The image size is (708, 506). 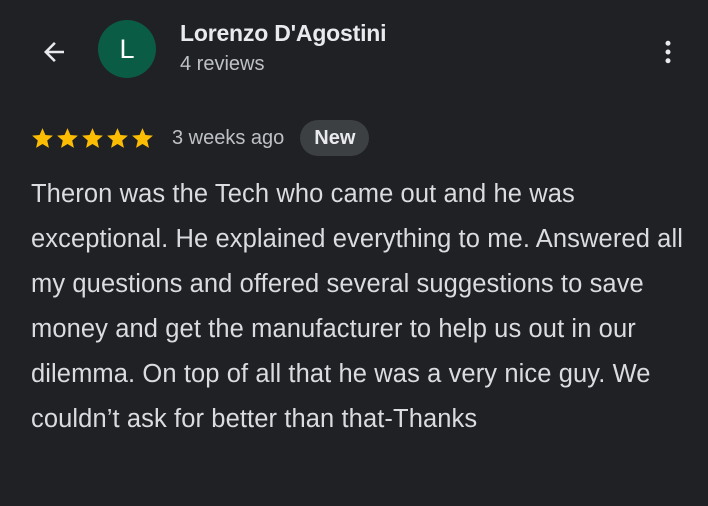 I want to click on rating-row: 3 weeks ago New, so click(x=200, y=138).